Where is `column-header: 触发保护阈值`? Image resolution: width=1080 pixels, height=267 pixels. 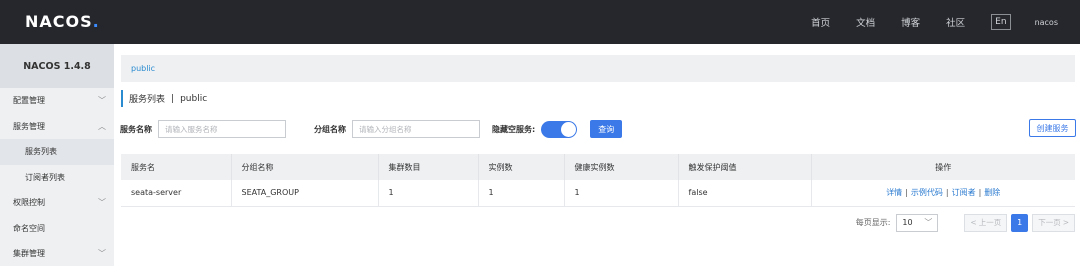 column-header: 触发保护阈值 is located at coordinates (745, 167).